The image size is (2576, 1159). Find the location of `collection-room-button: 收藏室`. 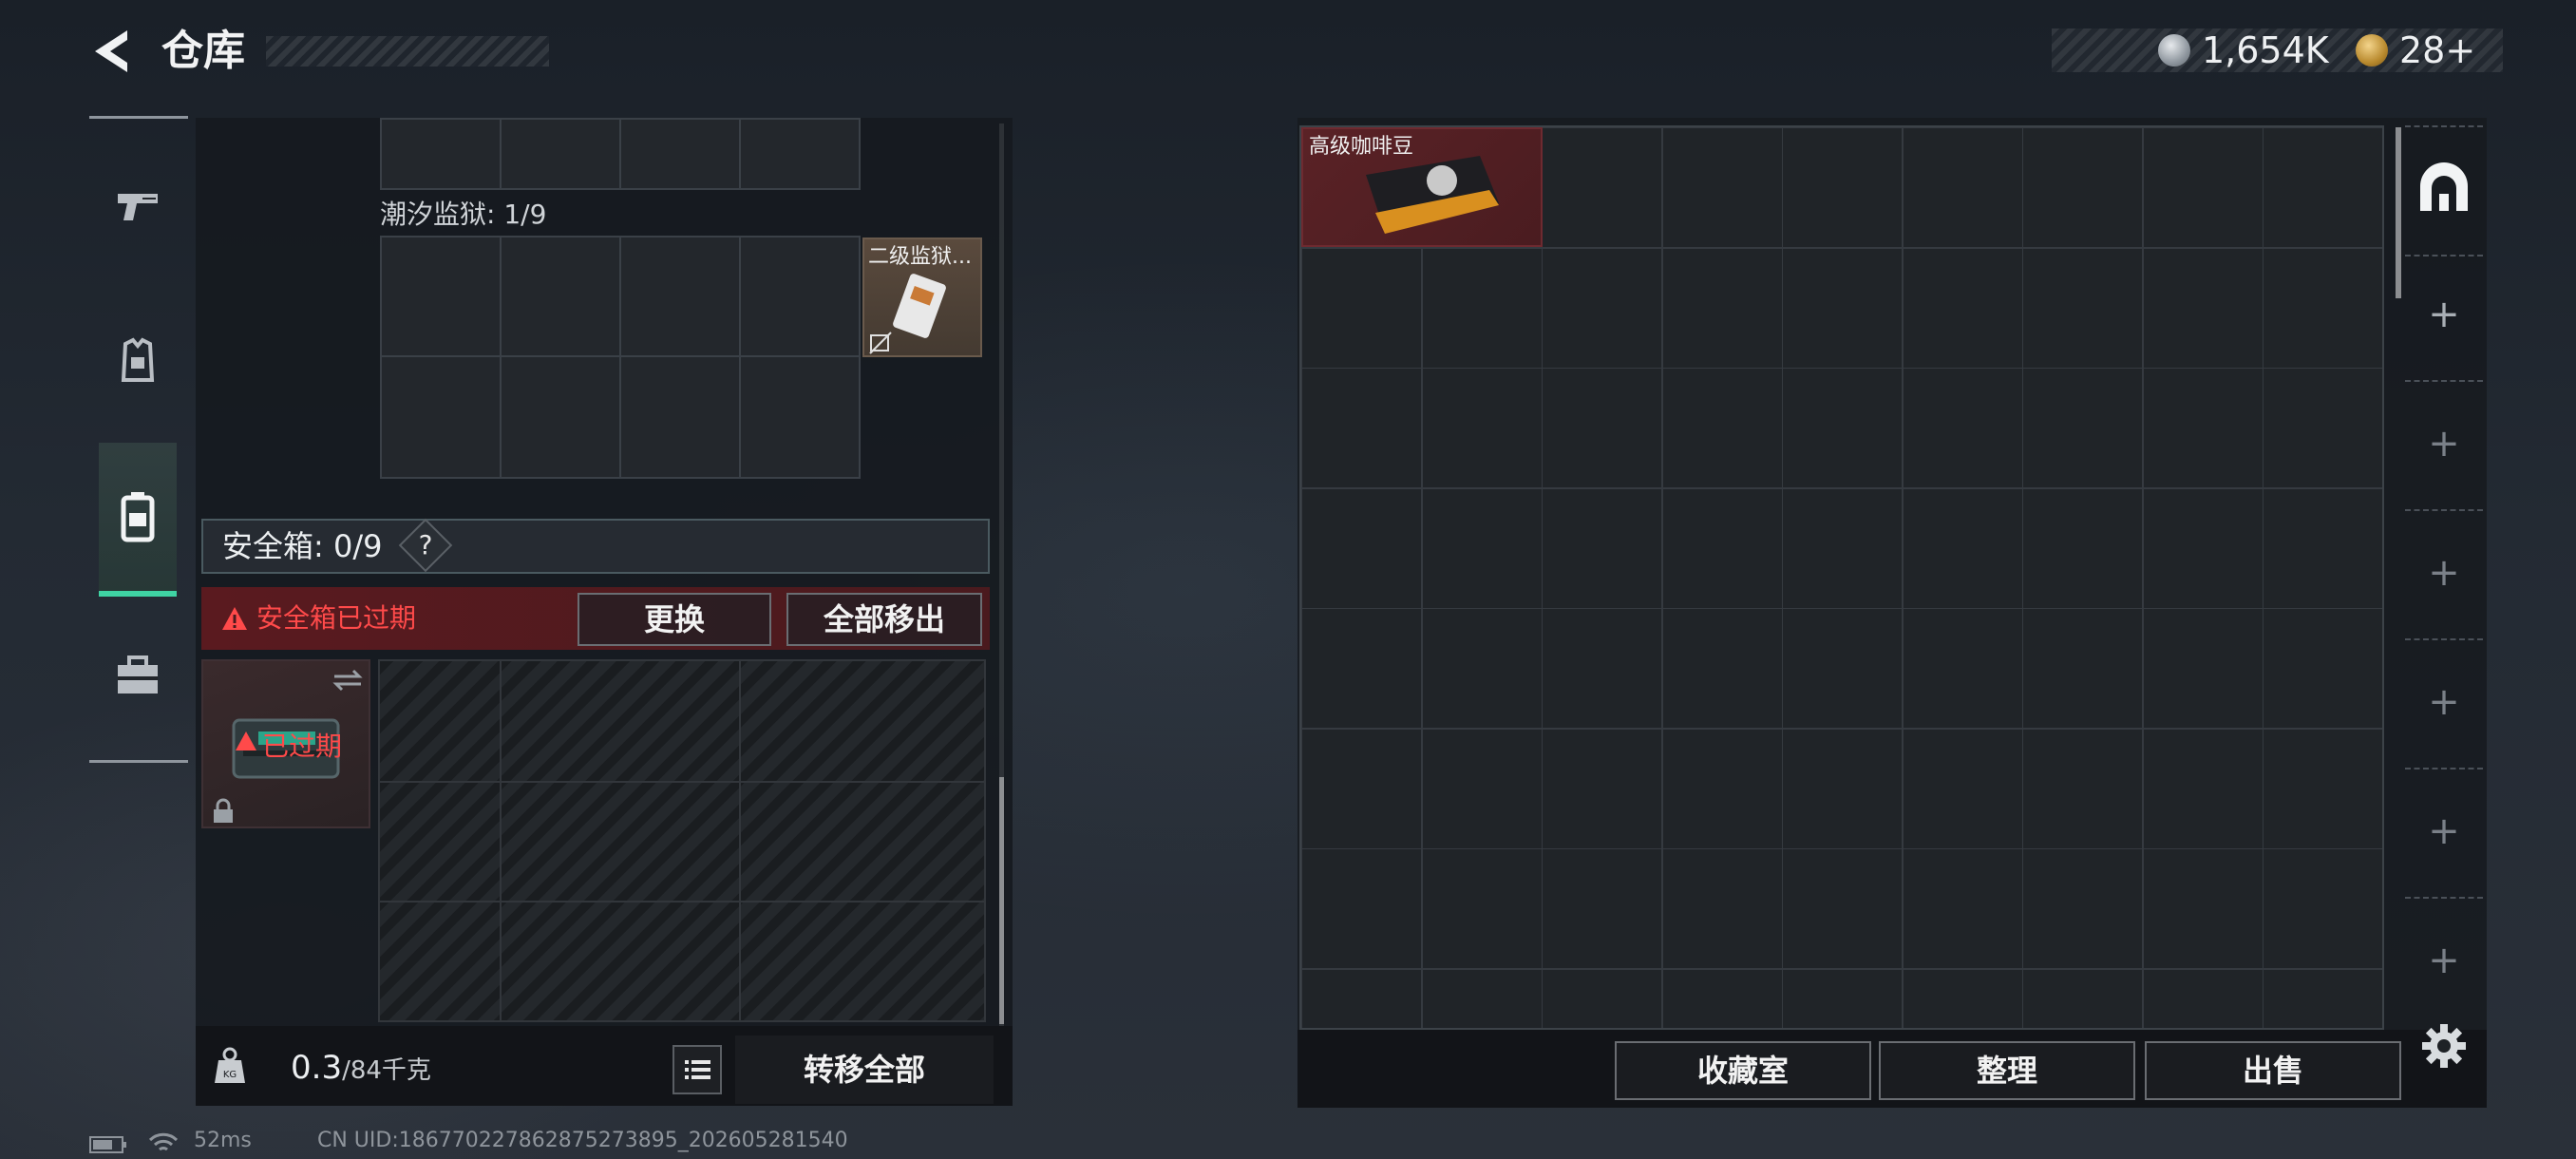

collection-room-button: 收藏室 is located at coordinates (1743, 1070).